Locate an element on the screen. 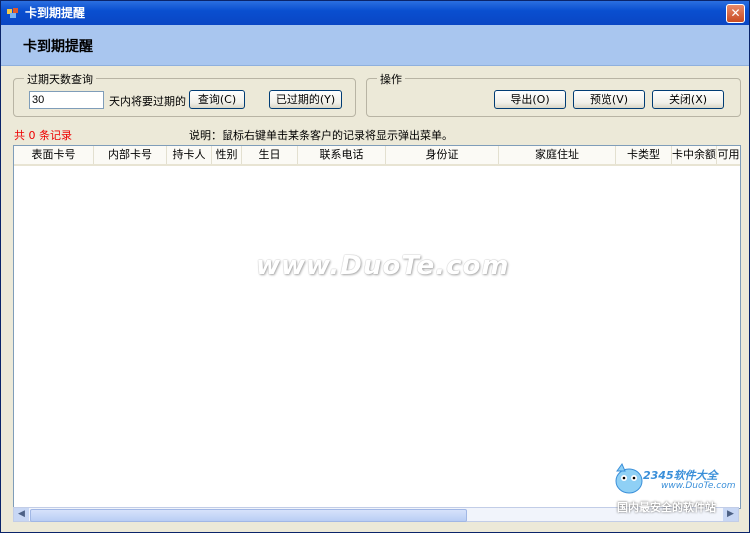 This screenshot has height=533, width=750. scrollbar-thumb is located at coordinates (248, 515).